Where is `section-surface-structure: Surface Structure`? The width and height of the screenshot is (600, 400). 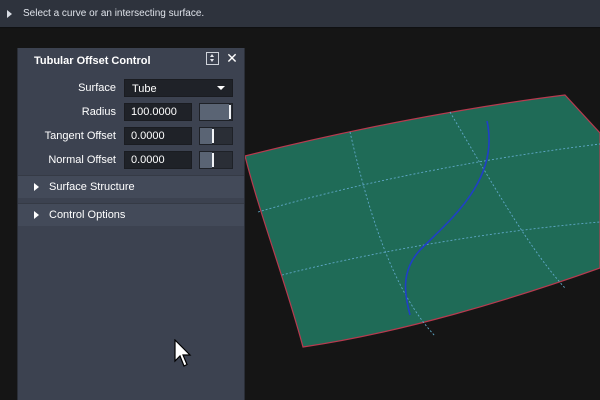 section-surface-structure: Surface Structure is located at coordinates (131, 186).